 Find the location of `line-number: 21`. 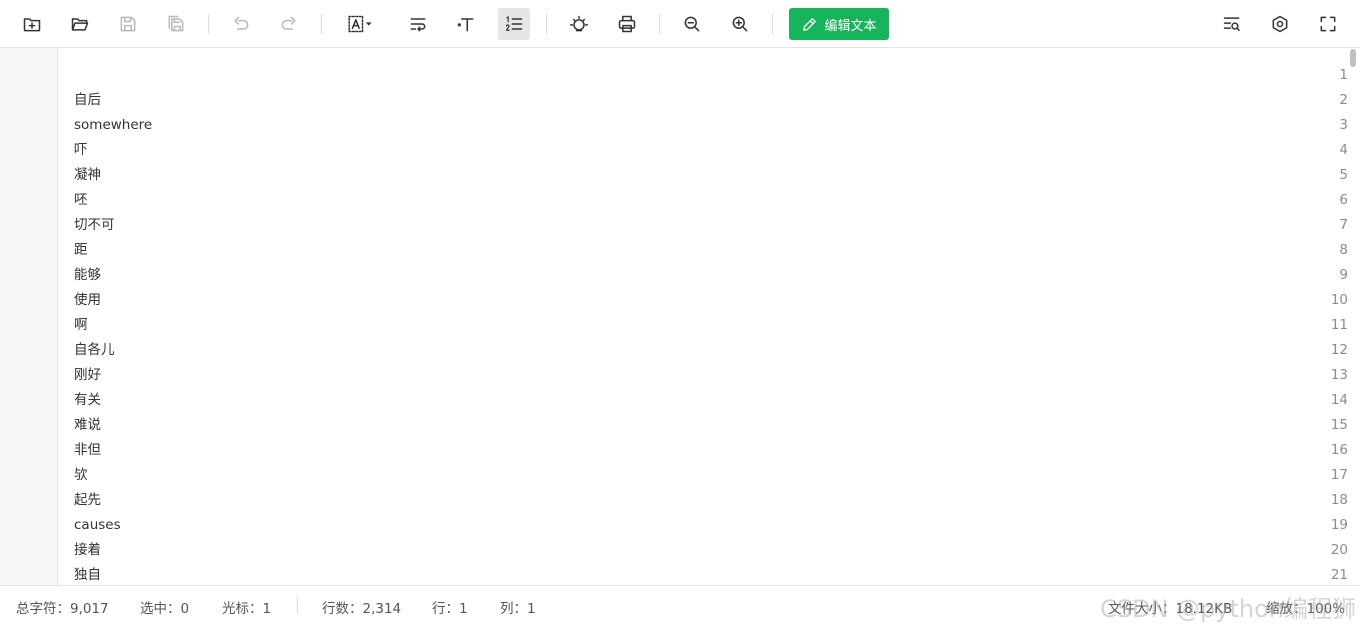

line-number: 21 is located at coordinates (1339, 575).